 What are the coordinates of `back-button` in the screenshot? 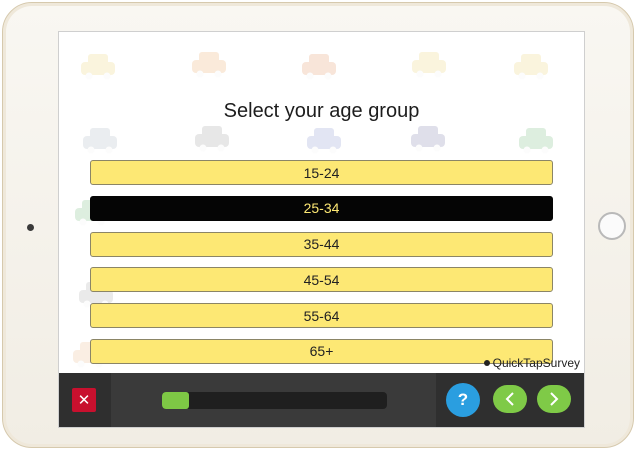 It's located at (510, 399).